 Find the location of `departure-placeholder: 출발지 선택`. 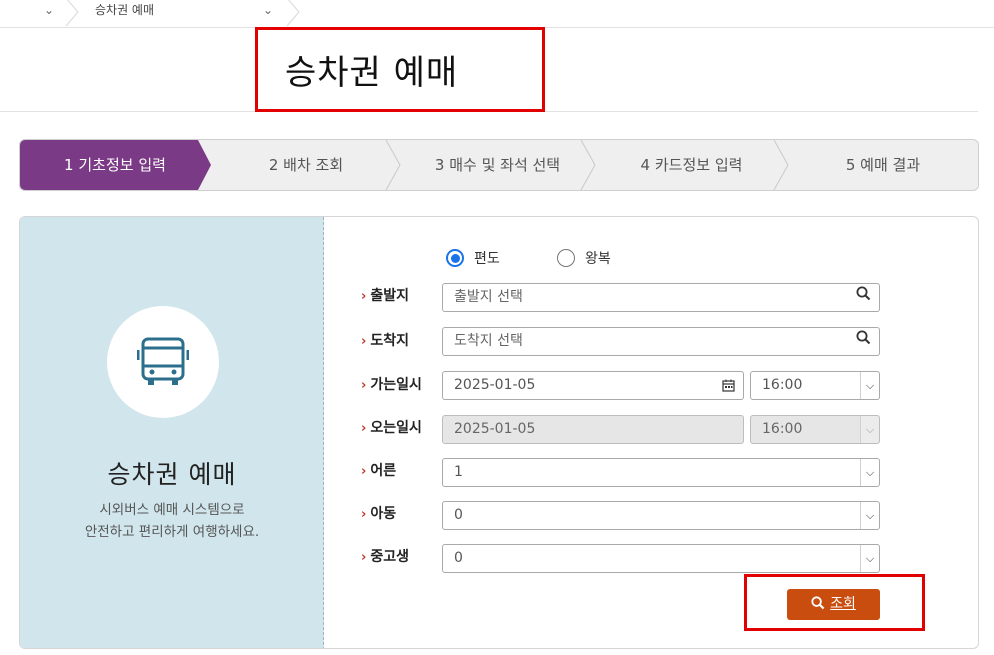

departure-placeholder: 출발지 선택 is located at coordinates (488, 297).